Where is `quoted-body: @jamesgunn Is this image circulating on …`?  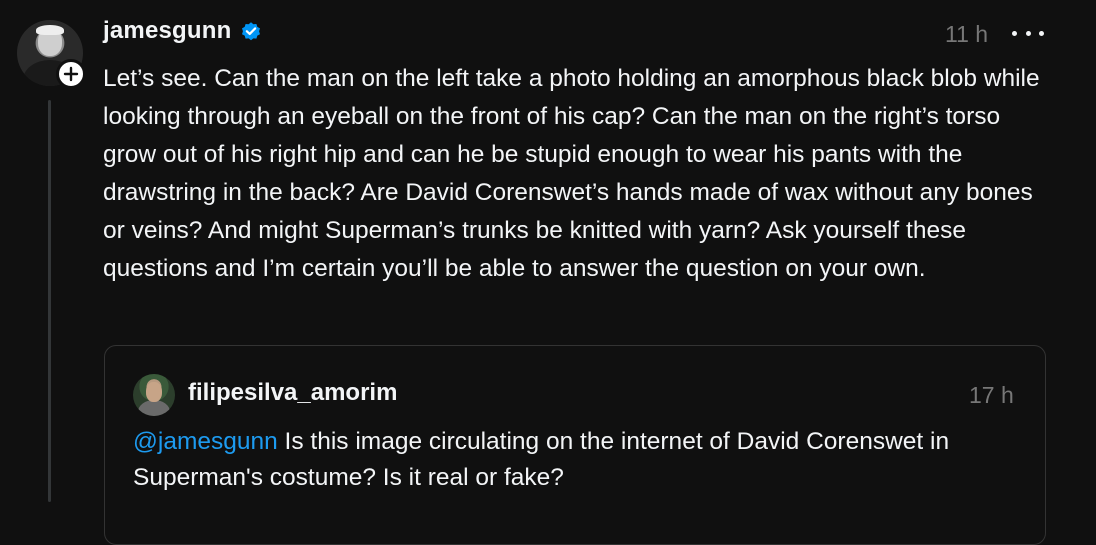
quoted-body: @jamesgunn Is this image circulating on … is located at coordinates (573, 460).